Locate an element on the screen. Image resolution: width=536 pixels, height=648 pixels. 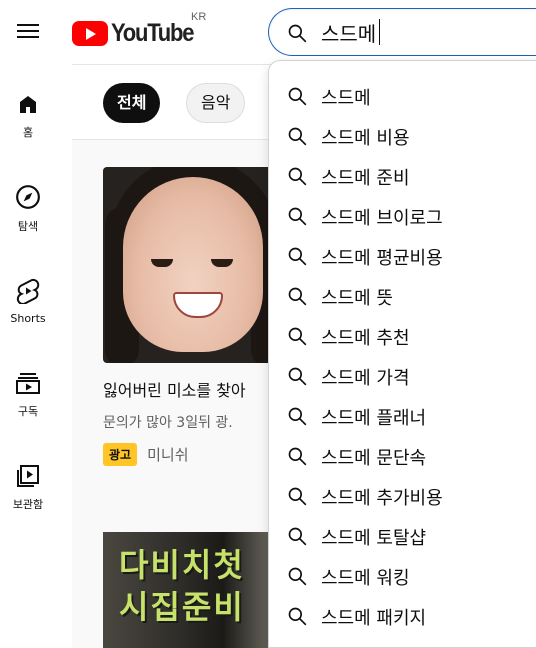
suggestion-text: 스드메 비용 is located at coordinates (365, 138).